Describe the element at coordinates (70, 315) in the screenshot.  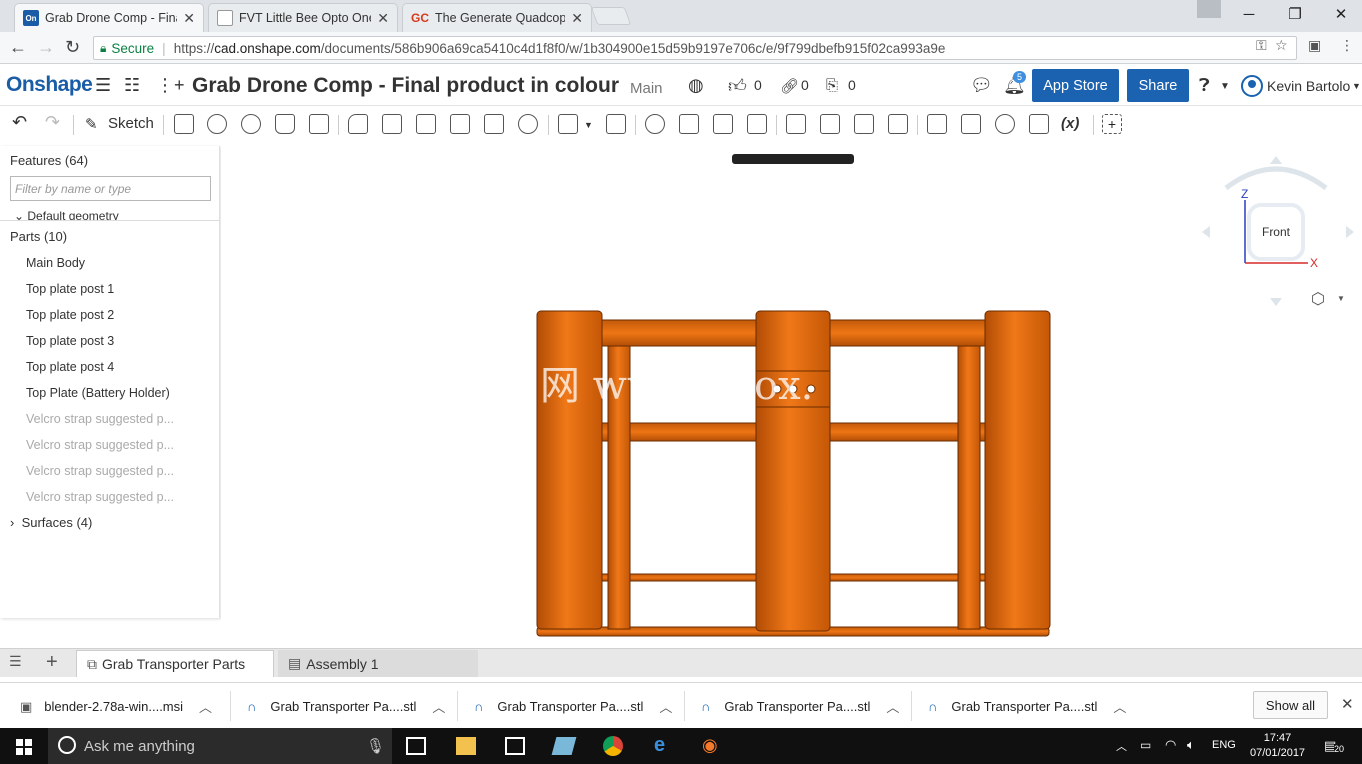
I see `part-item: Top plate post 2` at that location.